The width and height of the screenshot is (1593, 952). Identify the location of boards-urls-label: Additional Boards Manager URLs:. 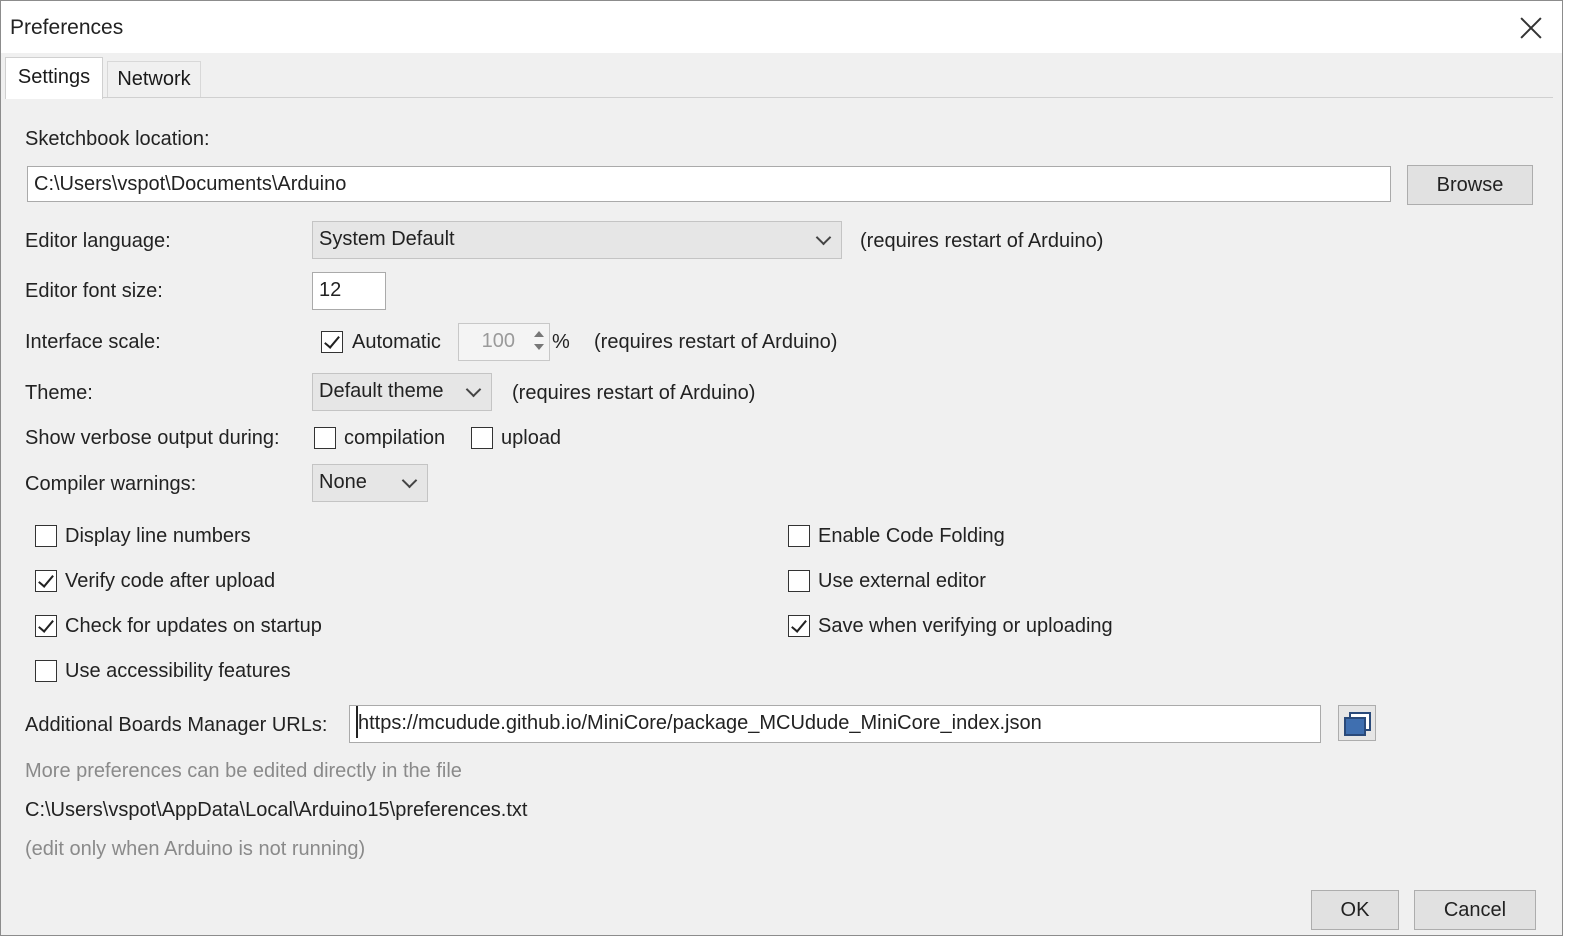
(176, 725).